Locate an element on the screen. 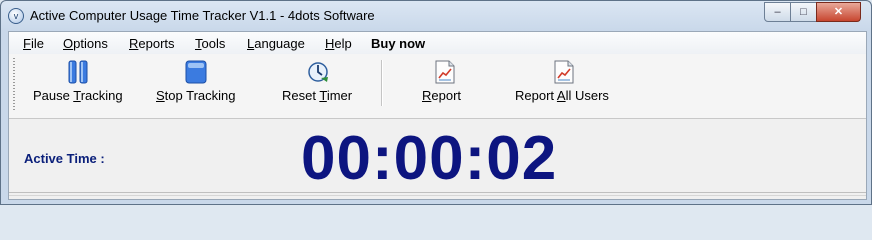 Image resolution: width=872 pixels, height=240 pixels. menu-tools: Tools is located at coordinates (210, 43).